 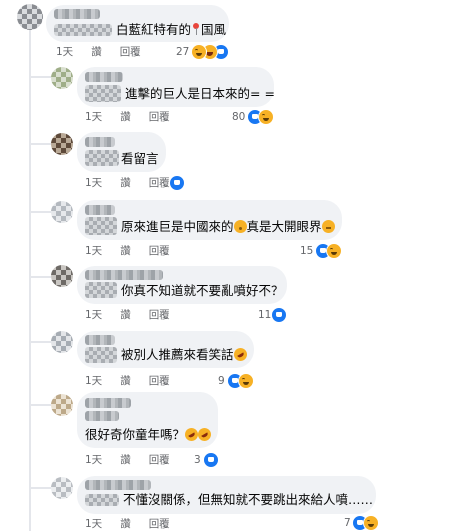 I want to click on comment-bubble: 很好奇你童年嗎？, so click(x=147, y=420).